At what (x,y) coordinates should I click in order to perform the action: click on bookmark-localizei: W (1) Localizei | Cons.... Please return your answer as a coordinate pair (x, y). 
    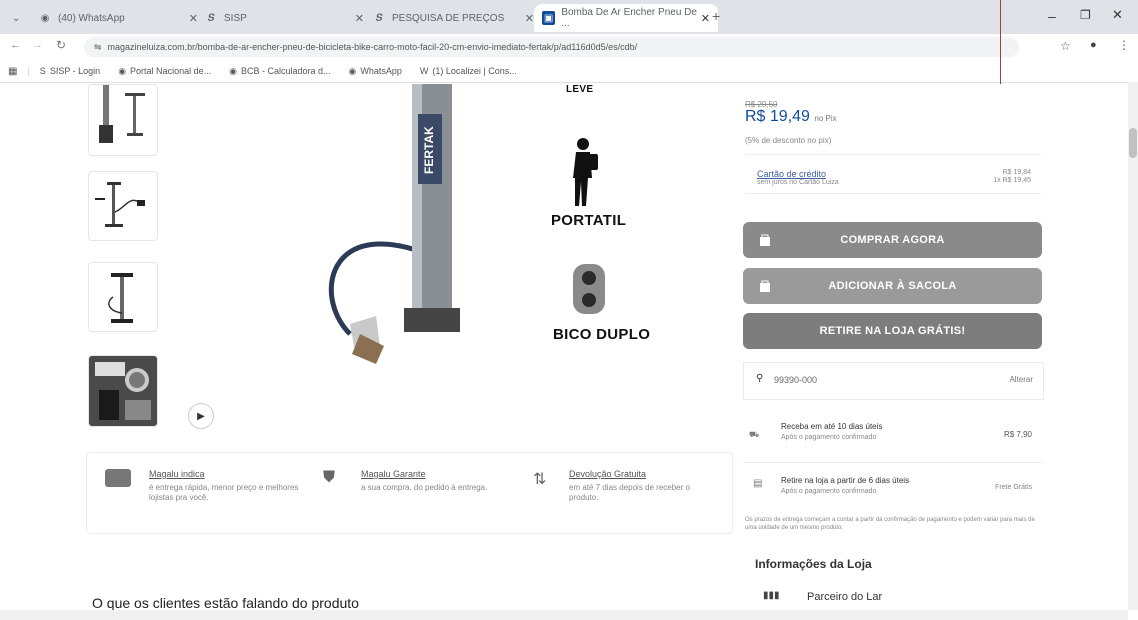
    Looking at the image, I should click on (468, 71).